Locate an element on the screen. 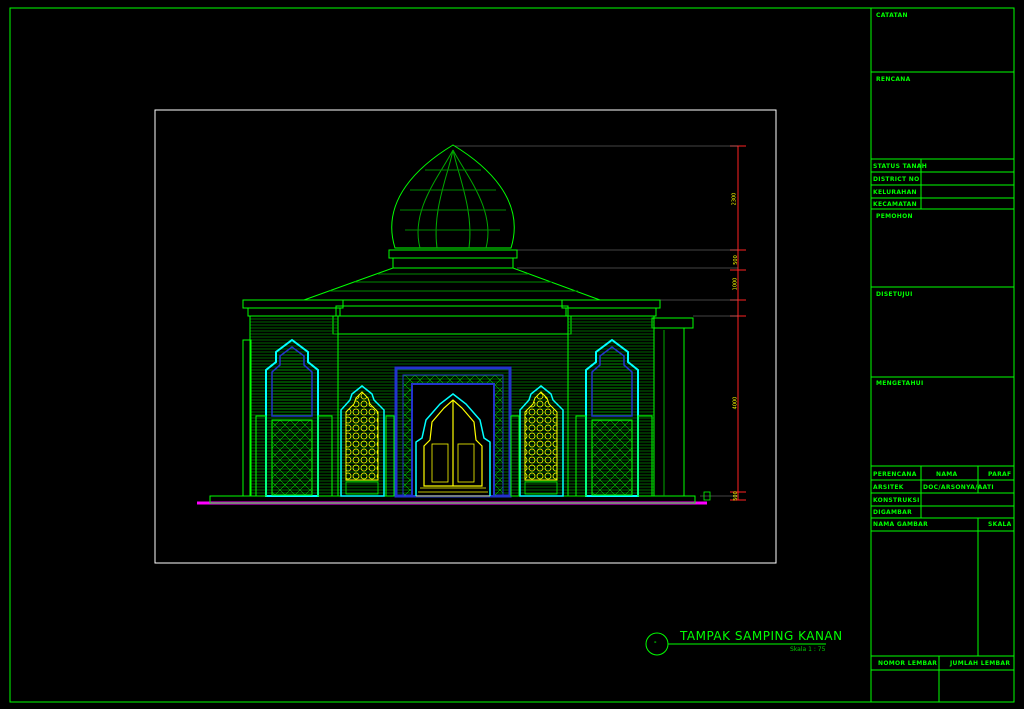  tb-district: DISTRICT NO is located at coordinates (896, 179).